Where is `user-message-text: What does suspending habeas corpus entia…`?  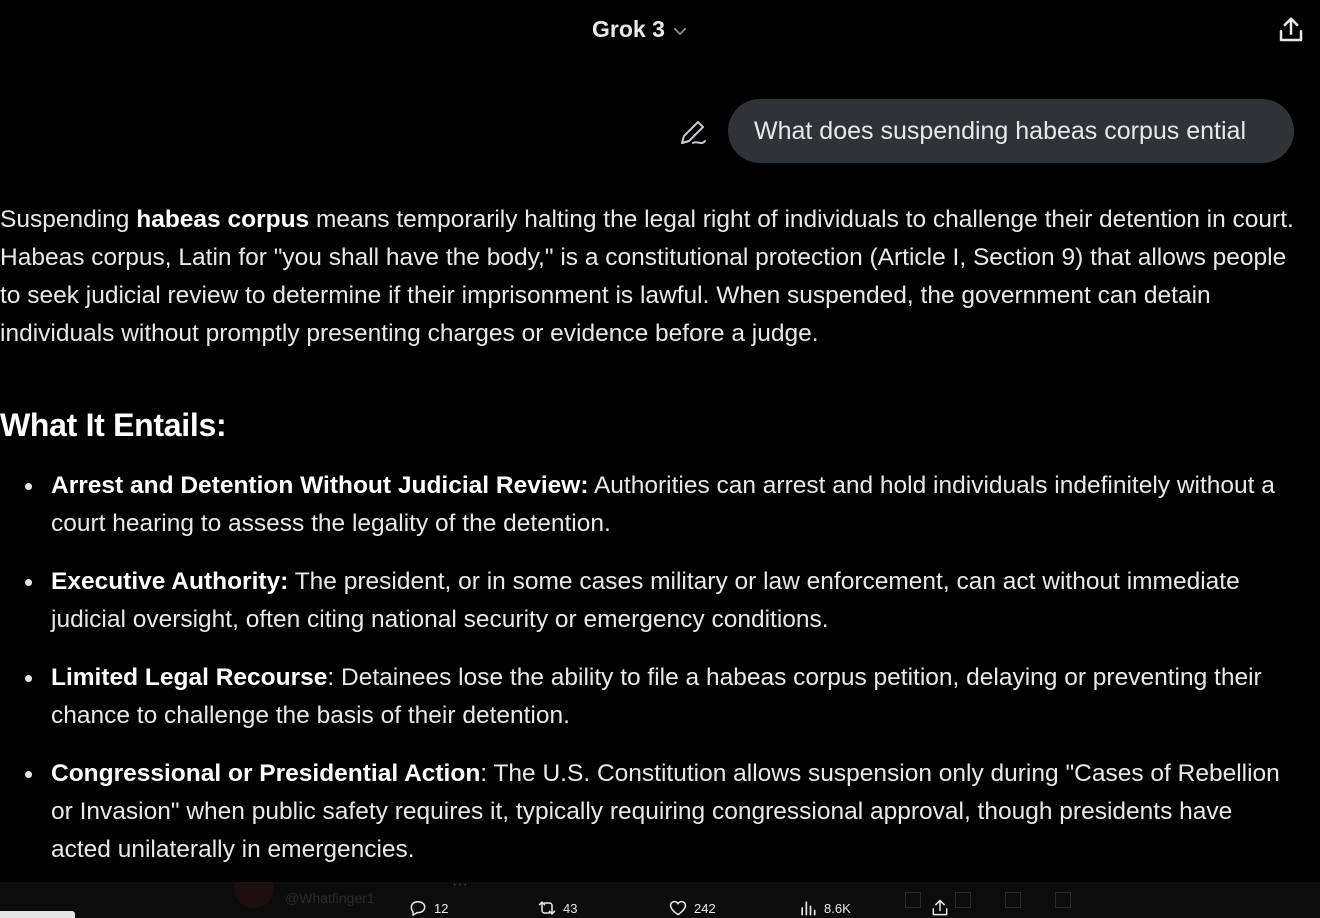 user-message-text: What does suspending habeas corpus entia… is located at coordinates (1000, 130).